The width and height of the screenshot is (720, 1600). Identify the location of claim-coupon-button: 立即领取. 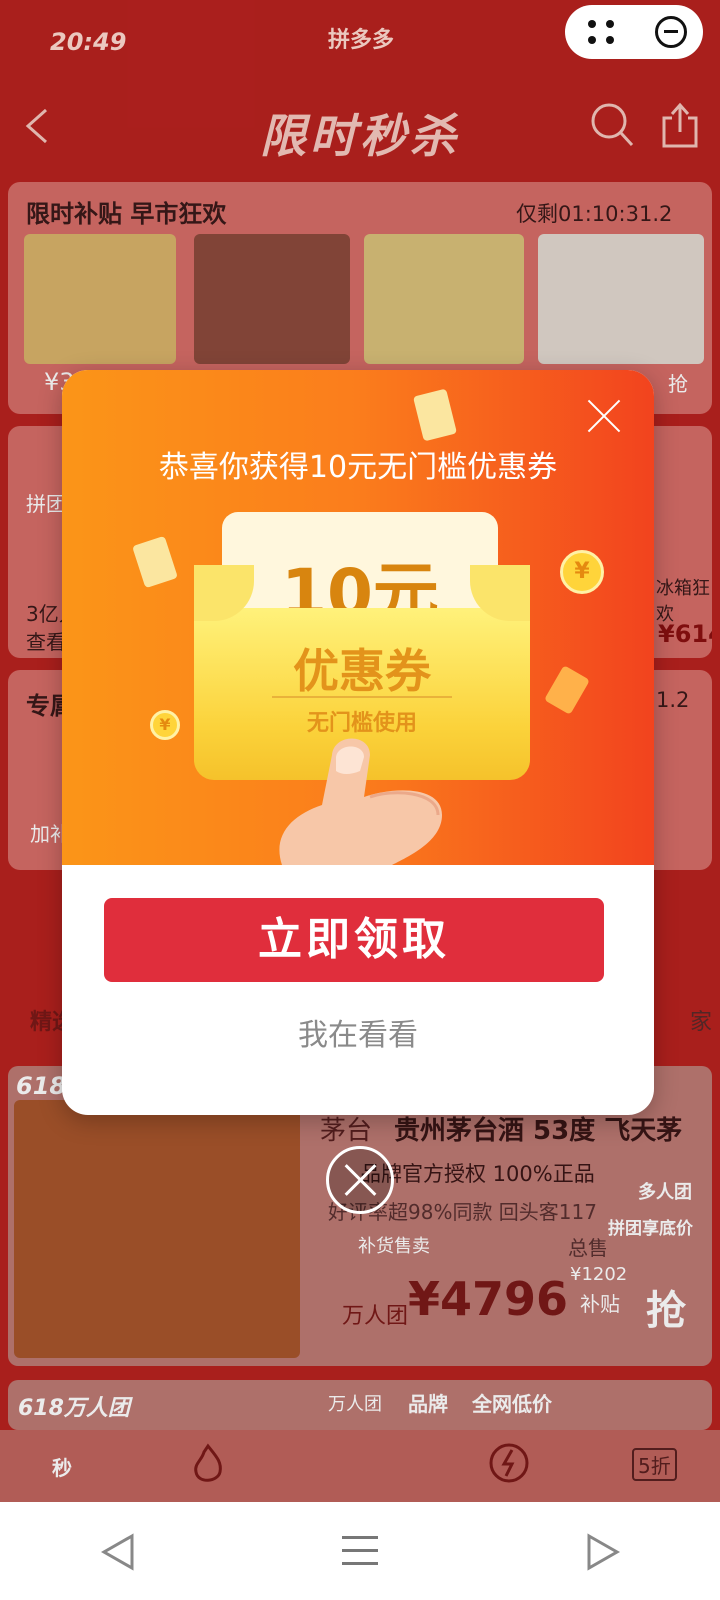
(354, 940).